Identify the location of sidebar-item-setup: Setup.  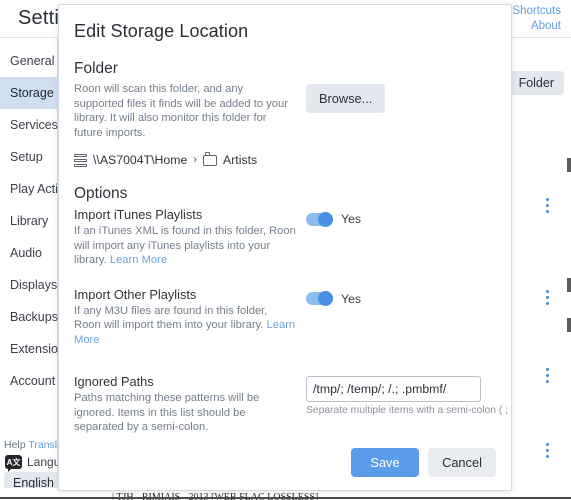
(28, 157).